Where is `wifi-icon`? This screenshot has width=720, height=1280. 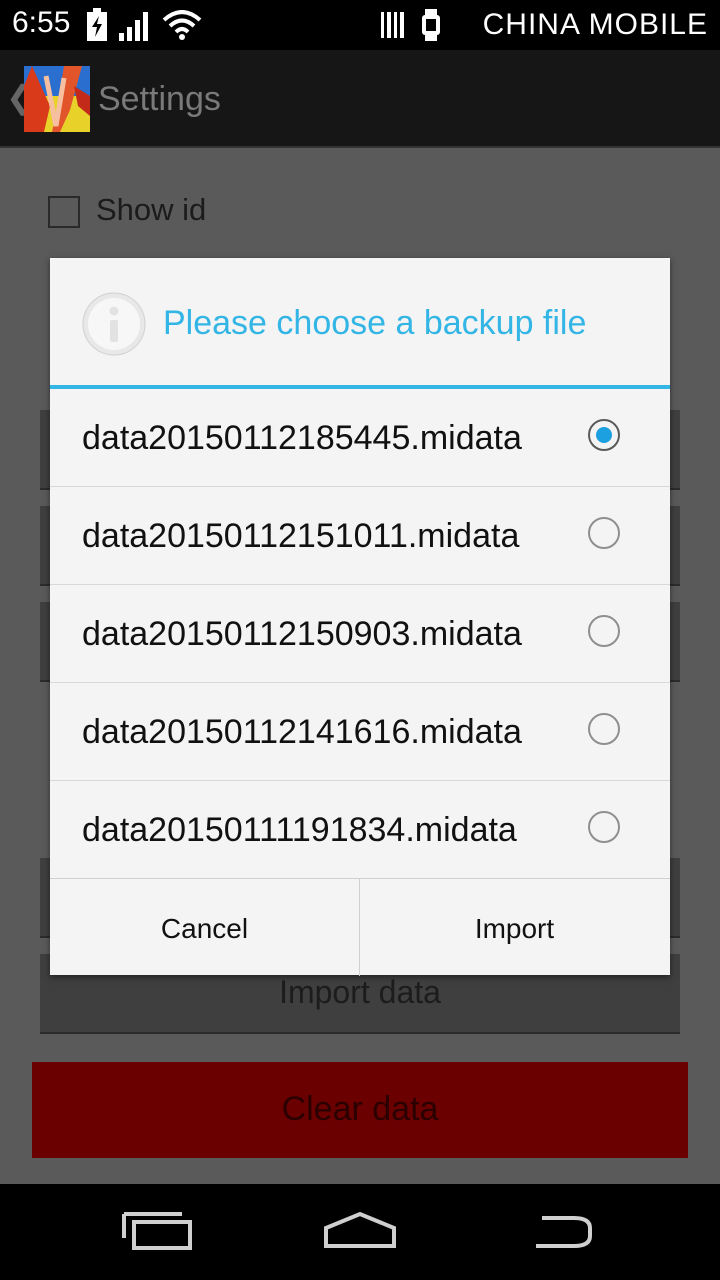 wifi-icon is located at coordinates (182, 25).